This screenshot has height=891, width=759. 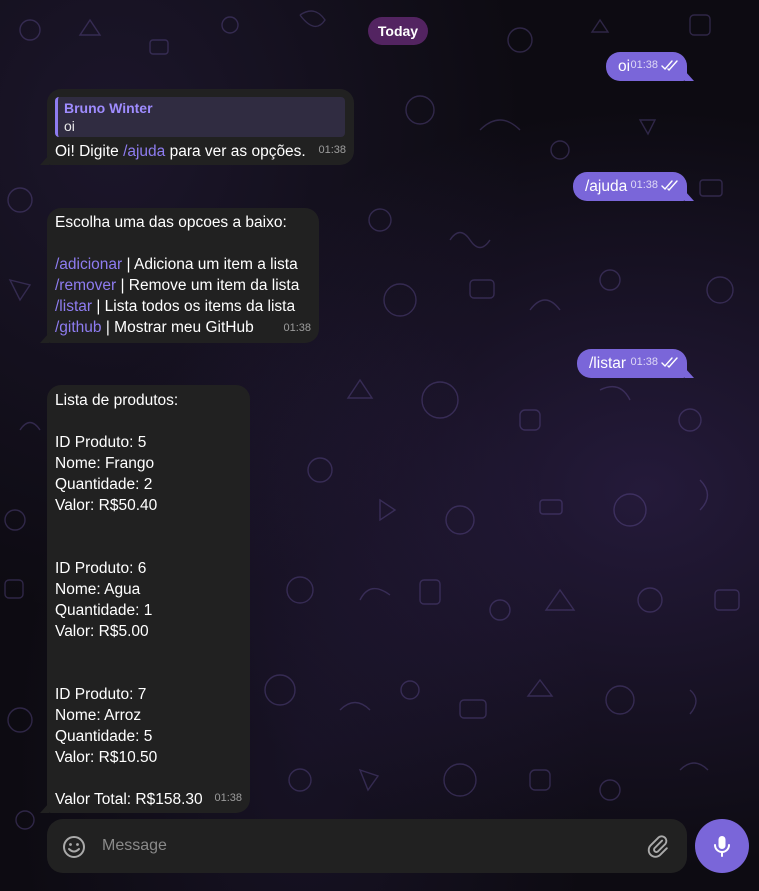 I want to click on command-row: /adicionar | Adiciona um item a lista, so click(x=183, y=264).